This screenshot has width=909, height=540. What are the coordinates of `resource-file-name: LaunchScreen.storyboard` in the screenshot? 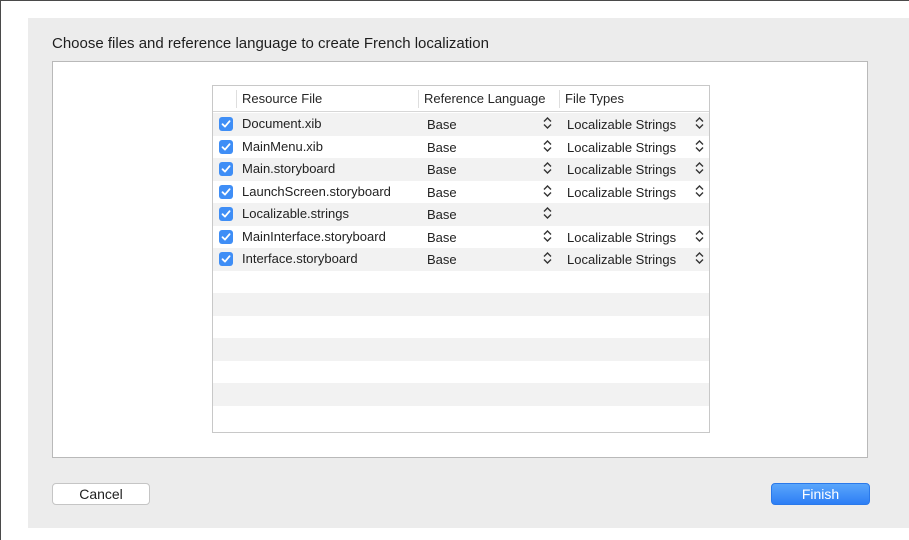 It's located at (316, 191).